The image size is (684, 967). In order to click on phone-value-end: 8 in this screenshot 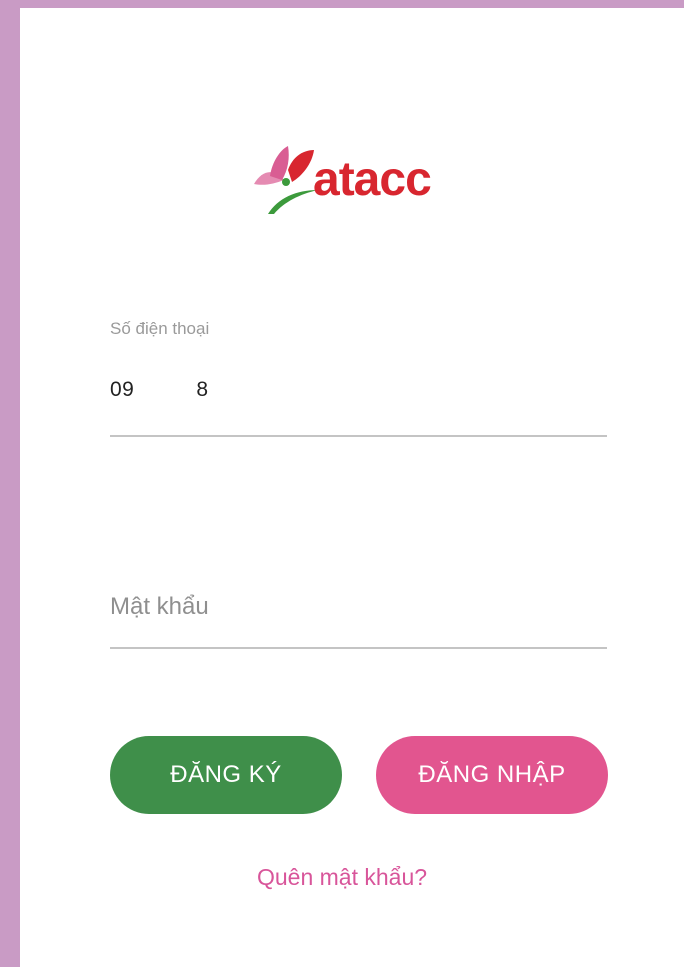, I will do `click(202, 389)`.